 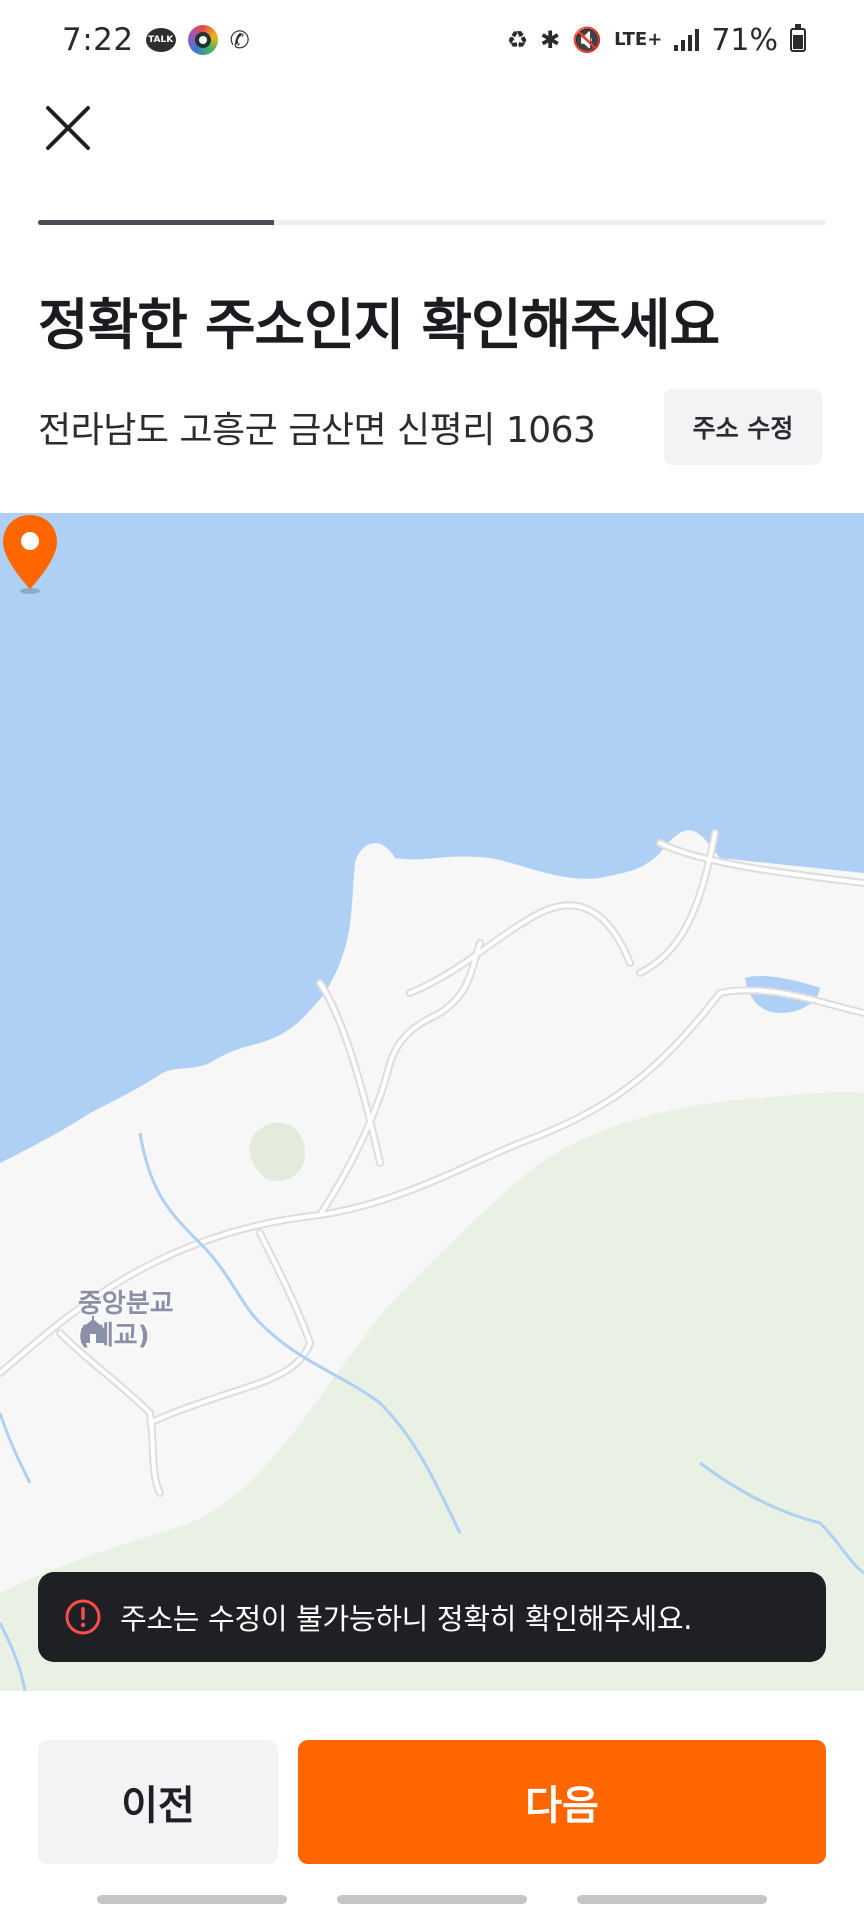 I want to click on close-button, so click(x=68, y=128).